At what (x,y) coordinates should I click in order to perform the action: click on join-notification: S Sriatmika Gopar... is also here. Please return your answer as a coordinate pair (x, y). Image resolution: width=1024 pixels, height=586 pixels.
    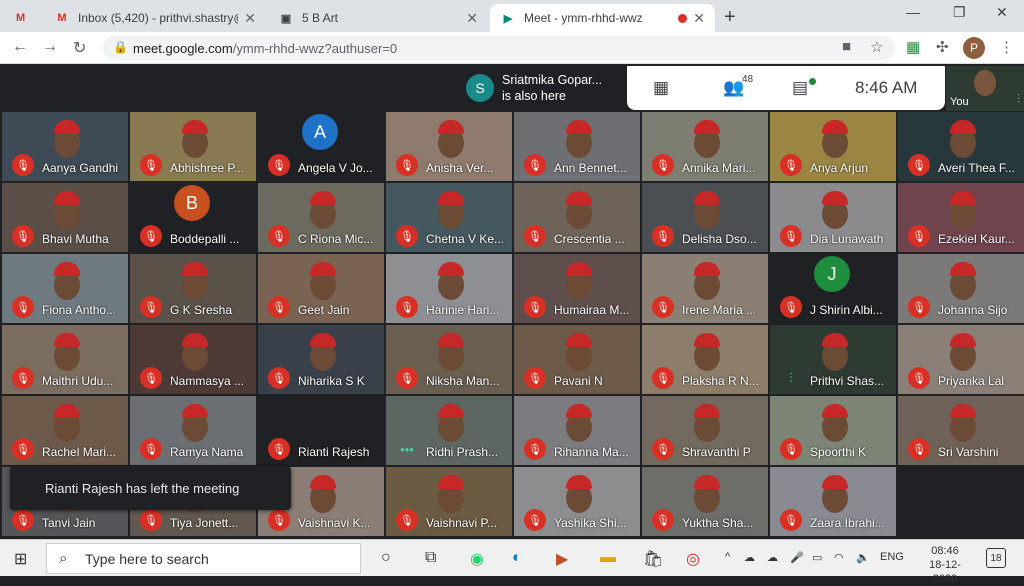
    Looking at the image, I should click on (542, 88).